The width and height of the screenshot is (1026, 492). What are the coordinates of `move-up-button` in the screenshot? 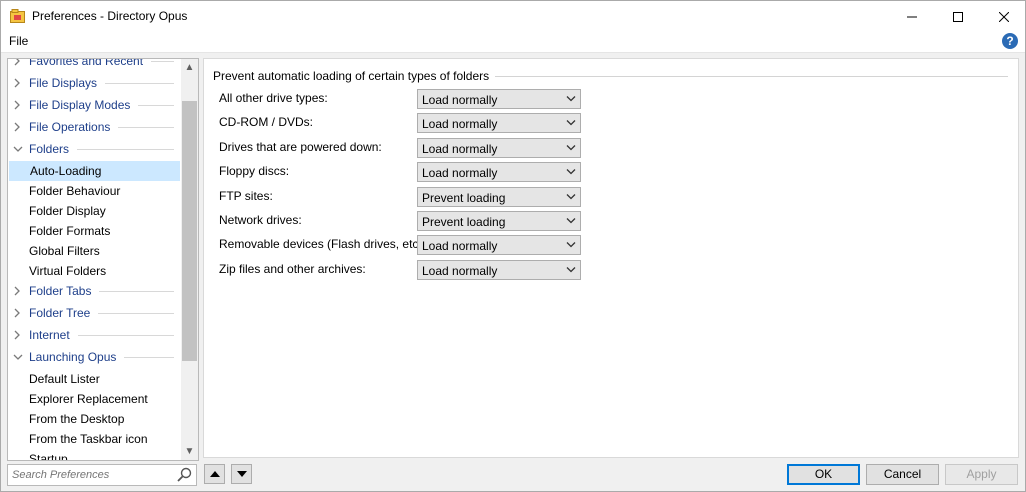 It's located at (214, 474).